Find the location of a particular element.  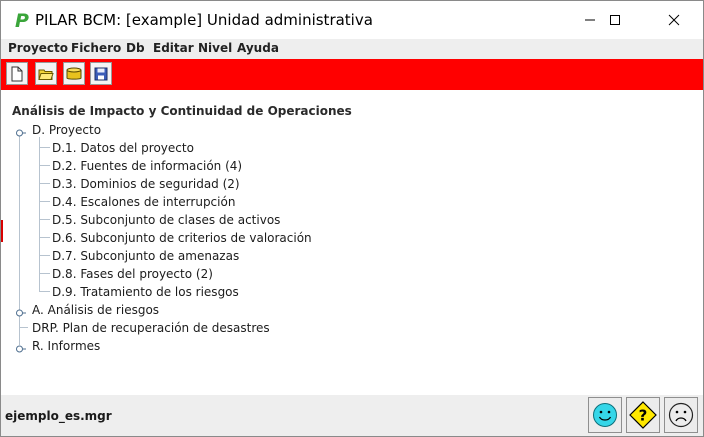

left-edge-accent is located at coordinates (2, 231).